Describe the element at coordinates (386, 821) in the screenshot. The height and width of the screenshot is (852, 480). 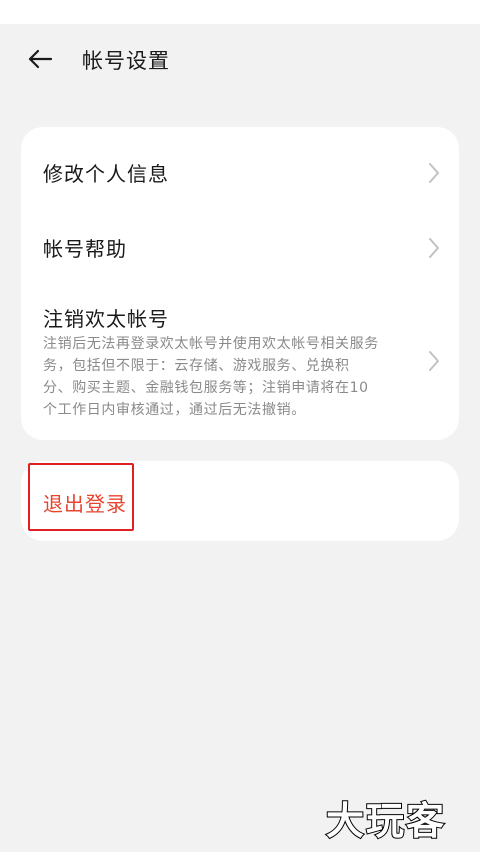
I see `watermark-logo: 大玩客` at that location.